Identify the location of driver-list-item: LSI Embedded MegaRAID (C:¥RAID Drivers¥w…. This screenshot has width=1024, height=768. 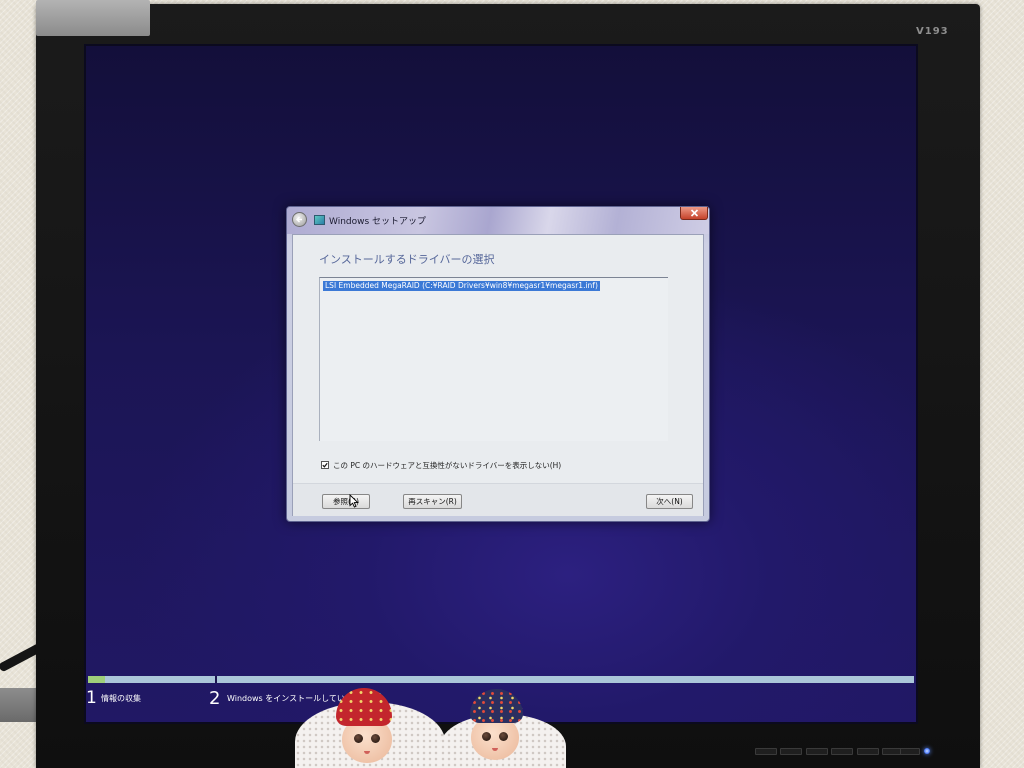
(461, 286).